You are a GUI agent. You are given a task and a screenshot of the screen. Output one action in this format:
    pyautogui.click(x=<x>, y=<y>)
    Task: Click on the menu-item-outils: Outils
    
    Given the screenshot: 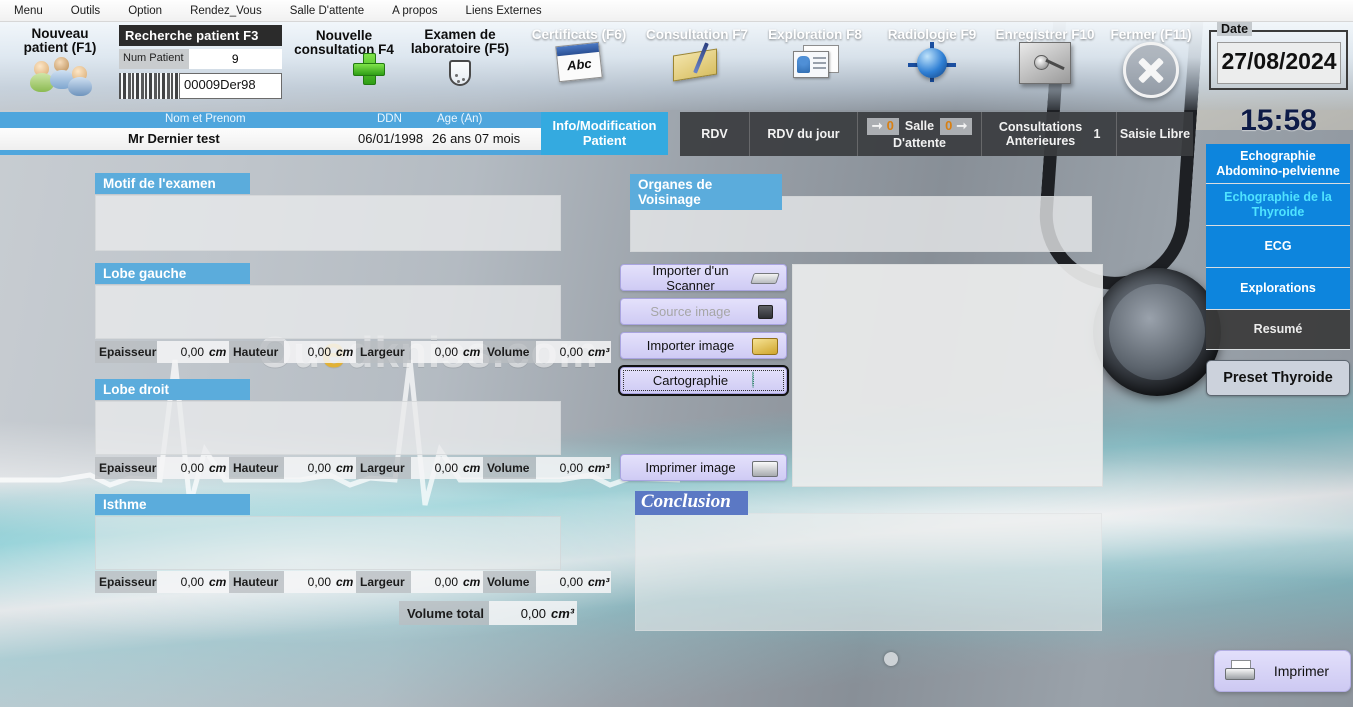 What is the action you would take?
    pyautogui.click(x=85, y=11)
    